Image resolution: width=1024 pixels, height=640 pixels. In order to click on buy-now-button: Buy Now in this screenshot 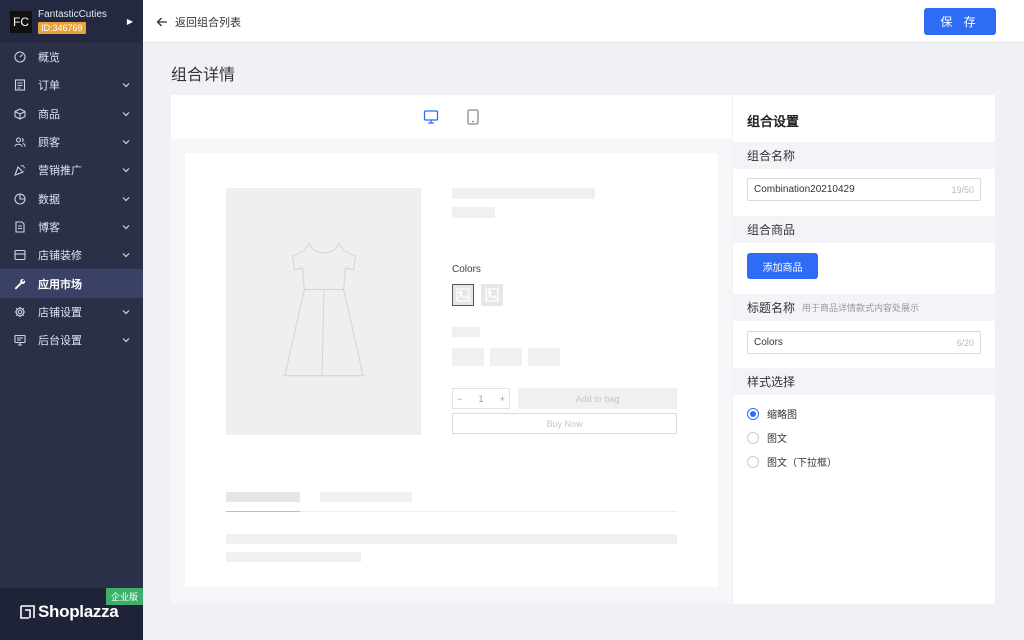, I will do `click(564, 423)`.